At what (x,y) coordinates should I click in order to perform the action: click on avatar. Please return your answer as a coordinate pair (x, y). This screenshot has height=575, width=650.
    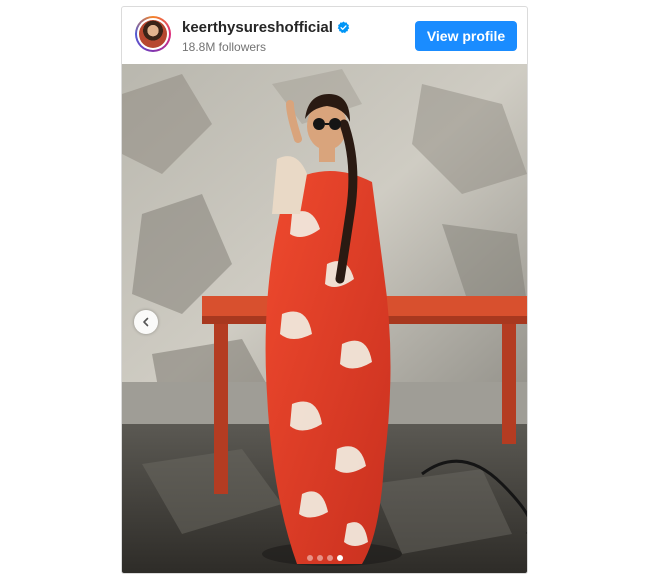
    Looking at the image, I should click on (153, 34).